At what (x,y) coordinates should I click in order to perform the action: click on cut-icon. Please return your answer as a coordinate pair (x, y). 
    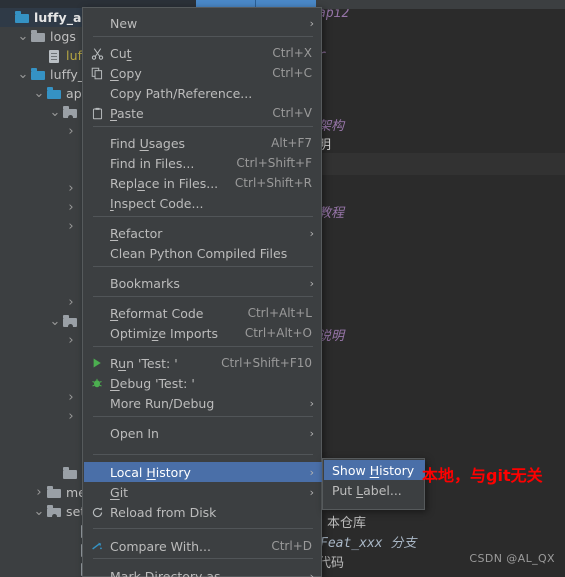
    Looking at the image, I should click on (97, 53).